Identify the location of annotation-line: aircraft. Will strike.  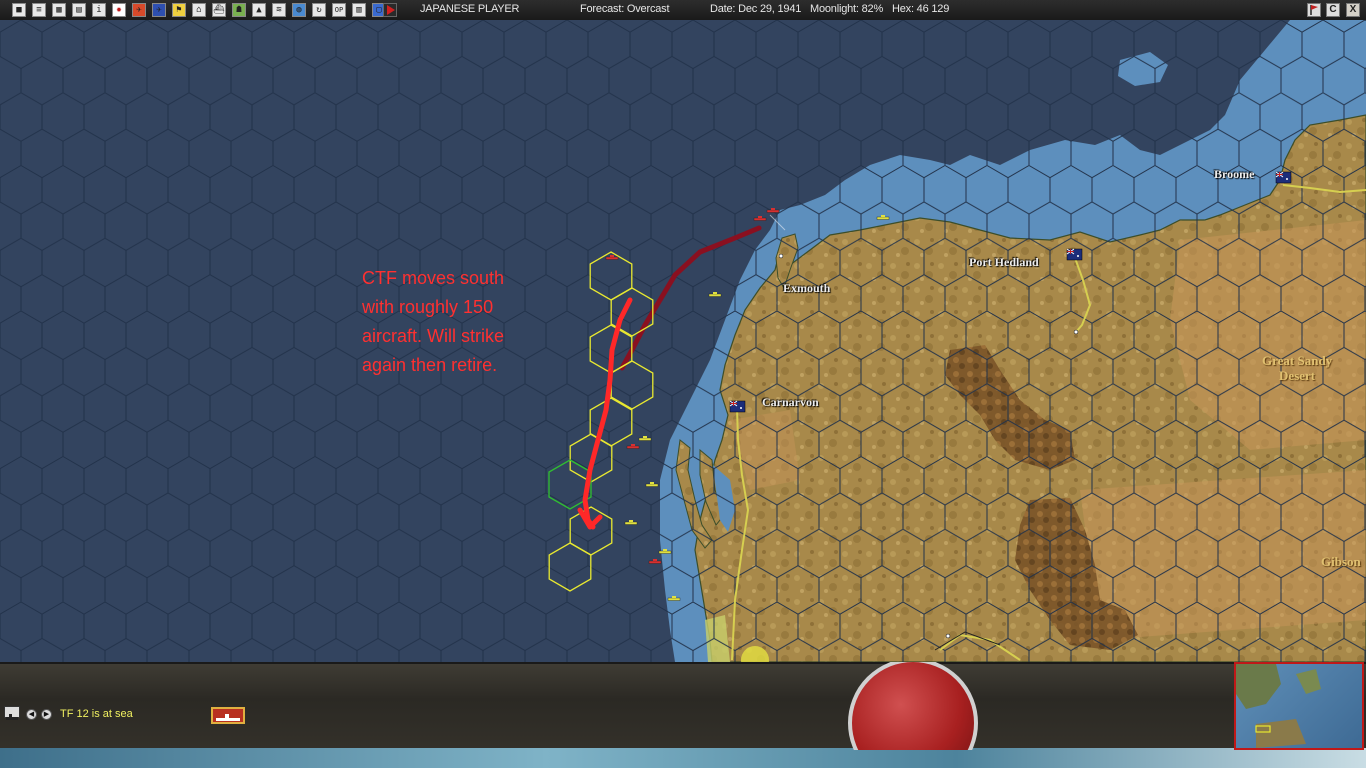
(433, 336).